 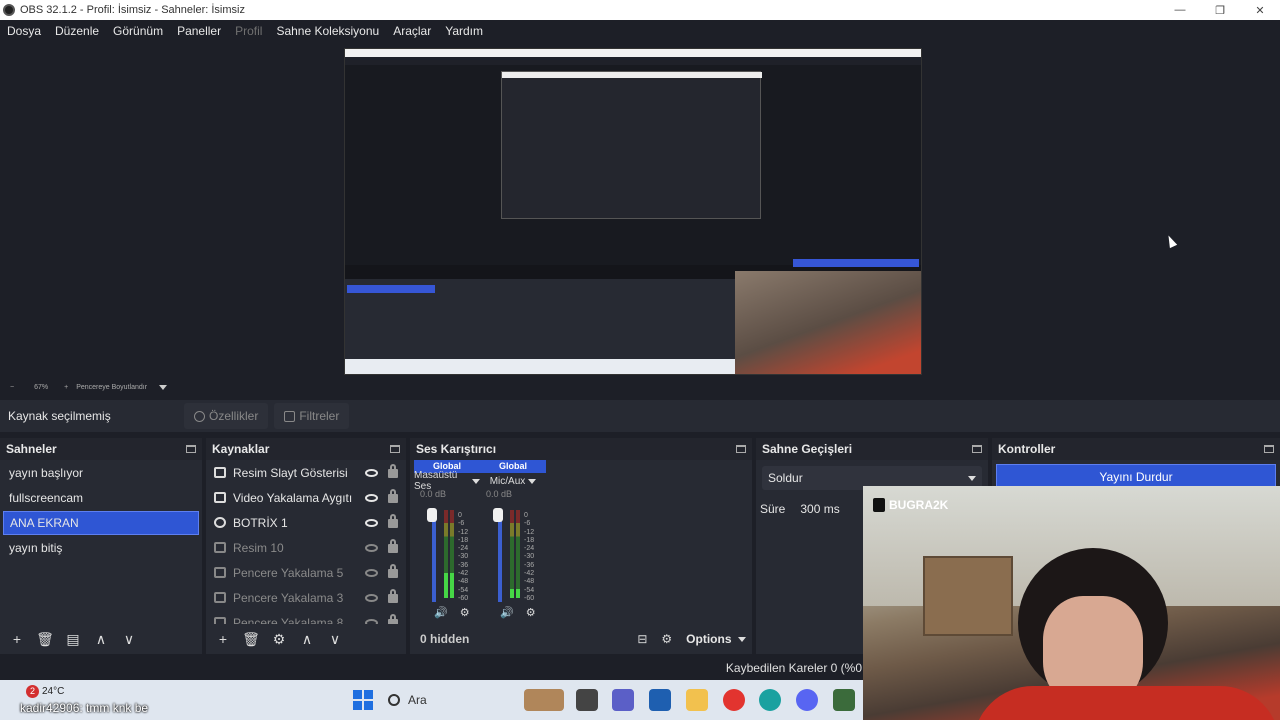 What do you see at coordinates (785, 478) in the screenshot?
I see `transition-selected: Soldur` at bounding box center [785, 478].